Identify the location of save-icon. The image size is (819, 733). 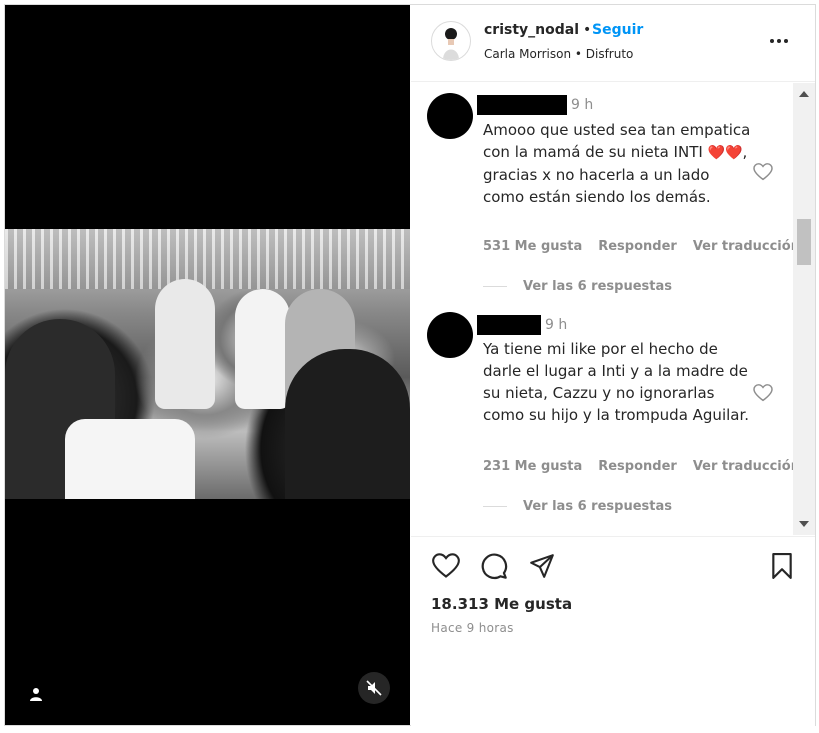
(782, 566).